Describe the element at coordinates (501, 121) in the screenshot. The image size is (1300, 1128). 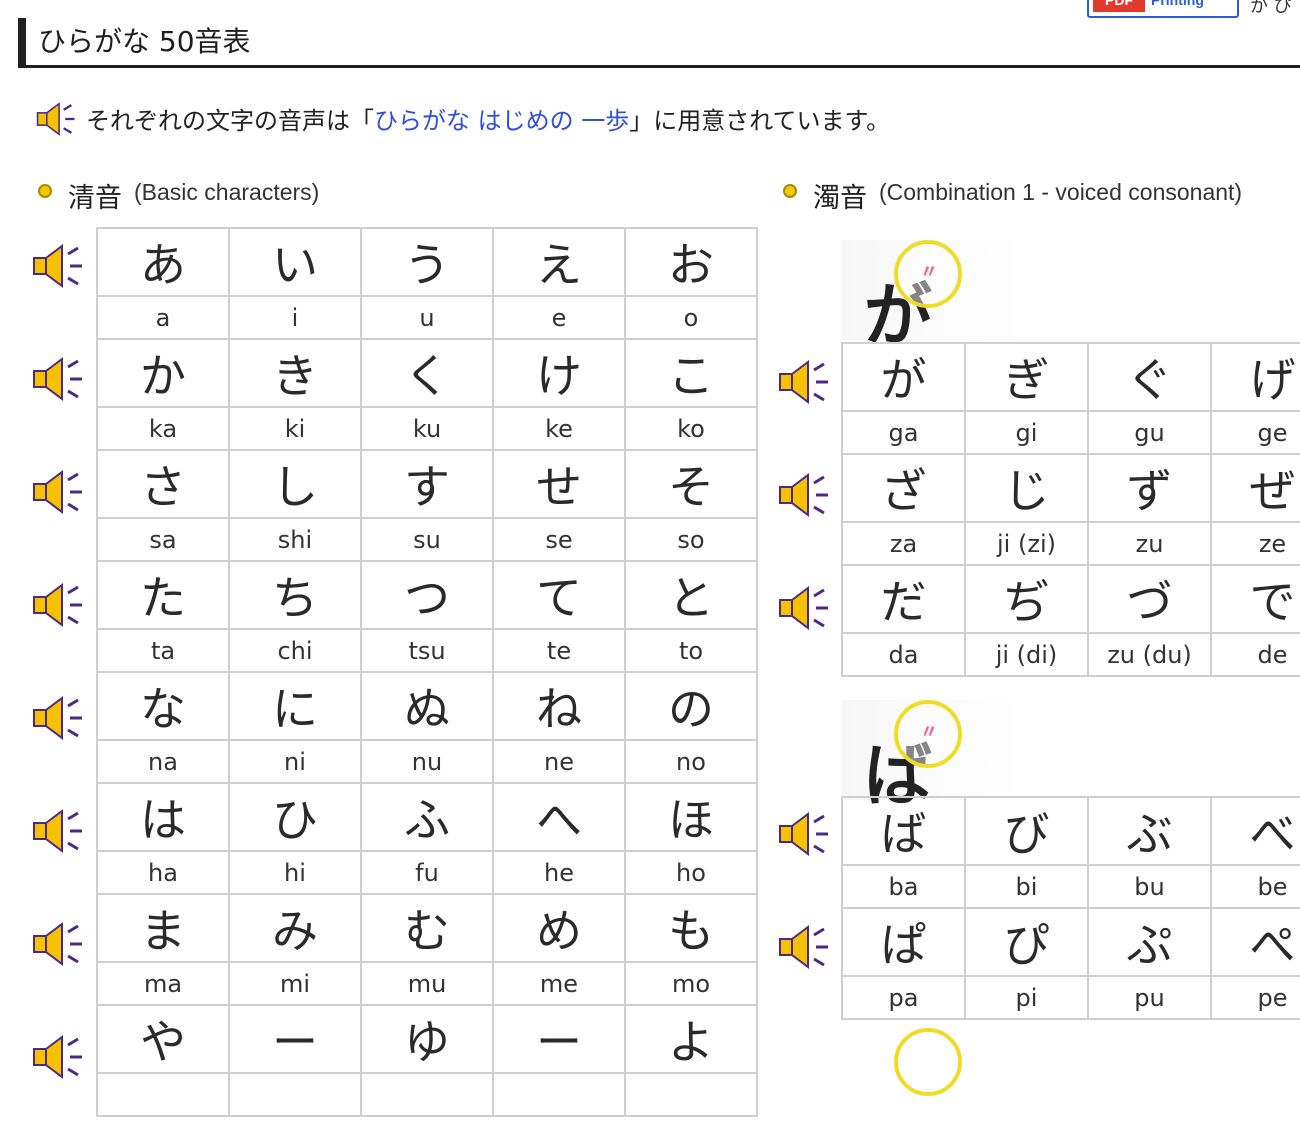
I see `hiragana-first-step-link: ひらがな はじめの 一歩` at that location.